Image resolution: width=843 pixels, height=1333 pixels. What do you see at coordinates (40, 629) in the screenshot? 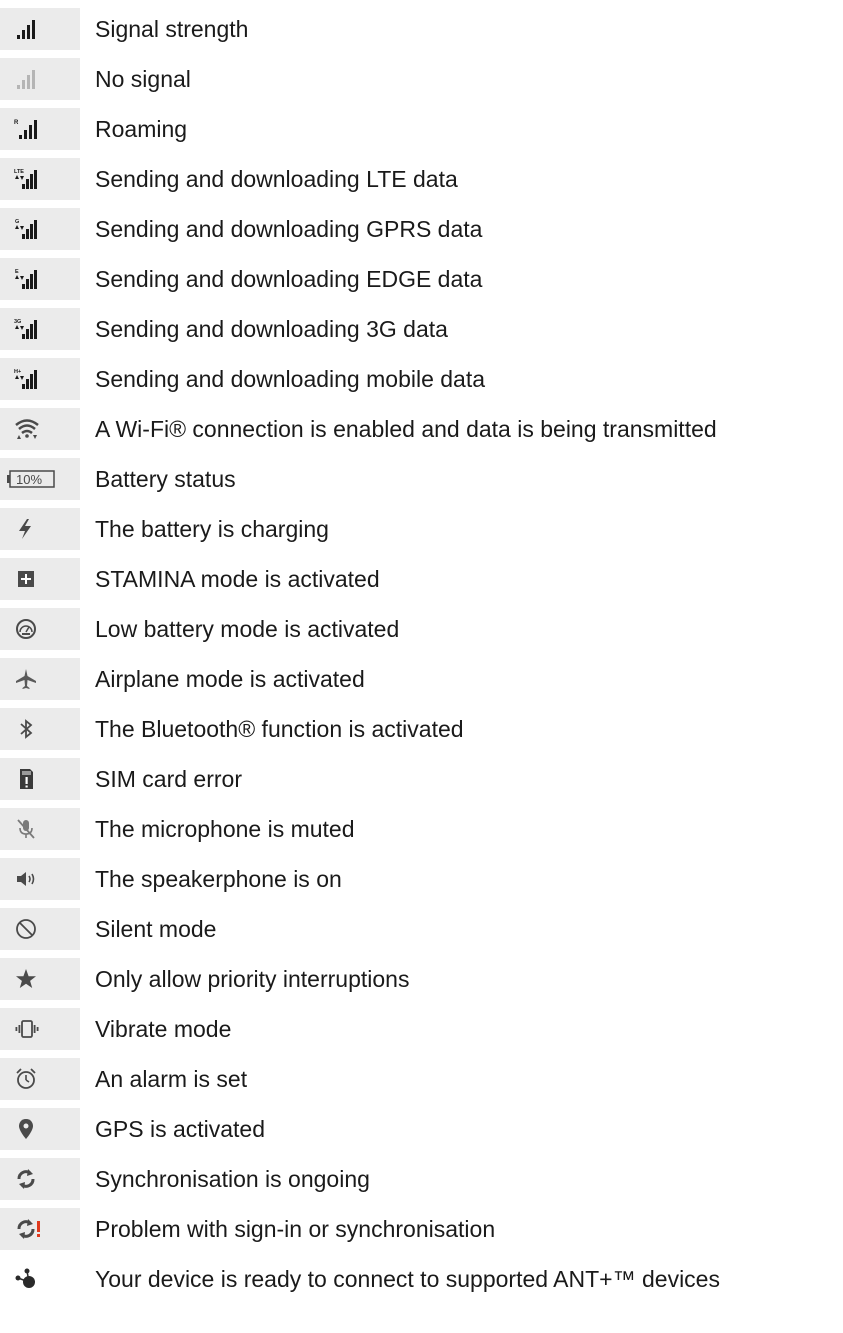
I see `low-battery-mode-icon` at bounding box center [40, 629].